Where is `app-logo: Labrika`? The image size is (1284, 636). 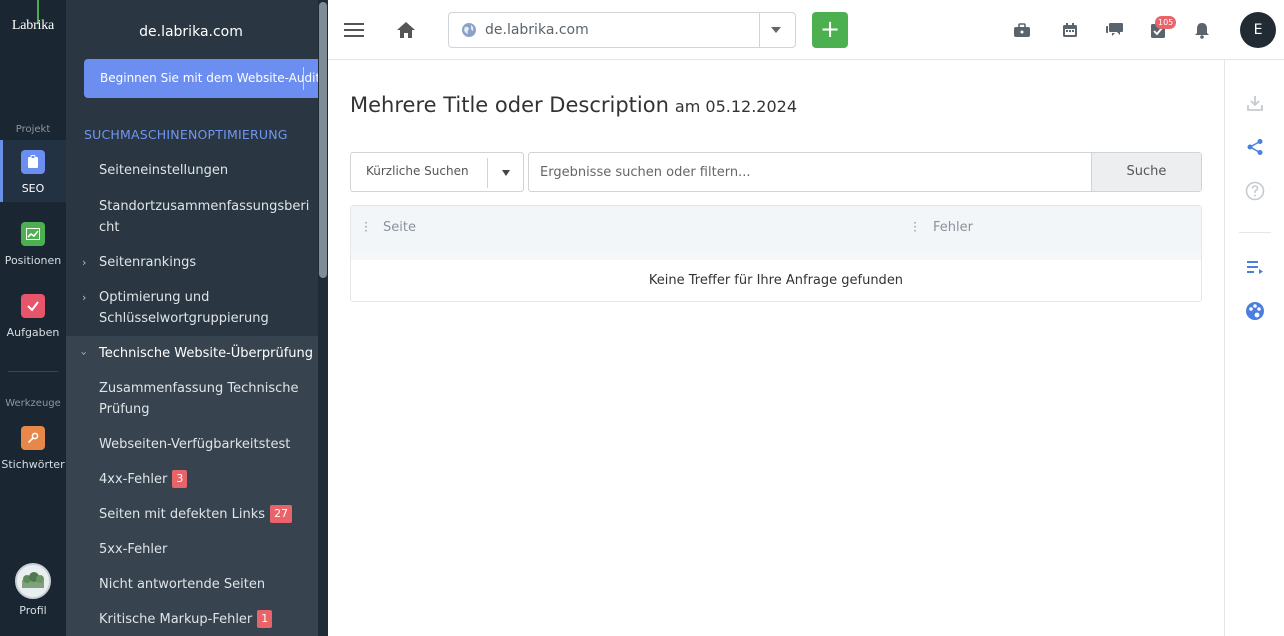
app-logo: Labrika is located at coordinates (33, 26).